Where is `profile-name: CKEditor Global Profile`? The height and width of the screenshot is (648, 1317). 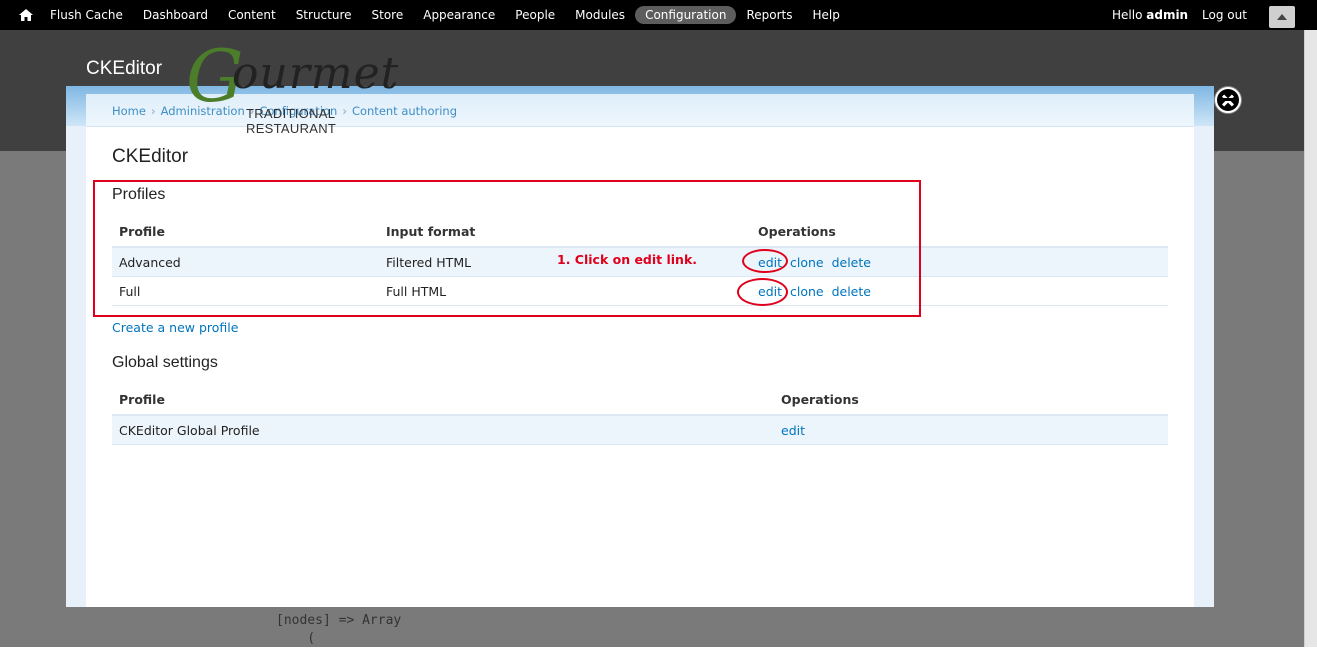 profile-name: CKEditor Global Profile is located at coordinates (443, 430).